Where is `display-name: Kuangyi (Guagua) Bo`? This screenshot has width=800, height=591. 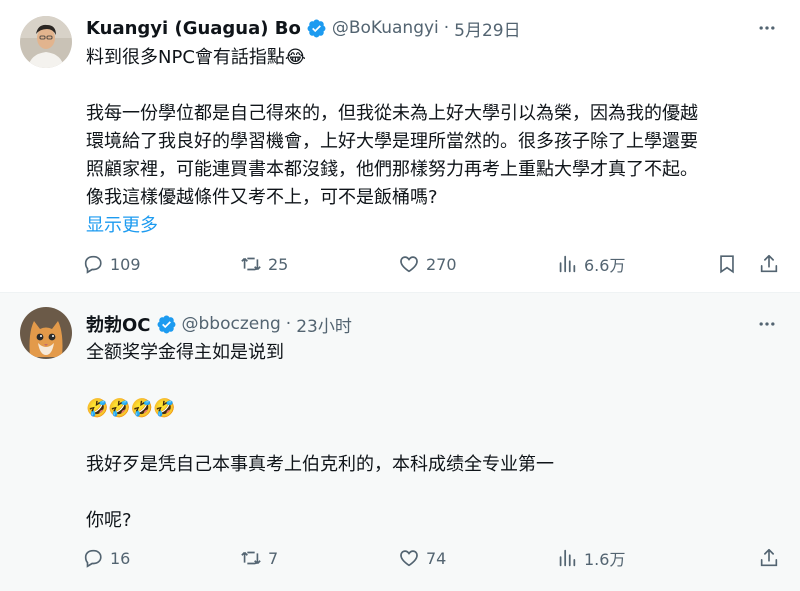
display-name: Kuangyi (Guagua) Bo is located at coordinates (193, 28).